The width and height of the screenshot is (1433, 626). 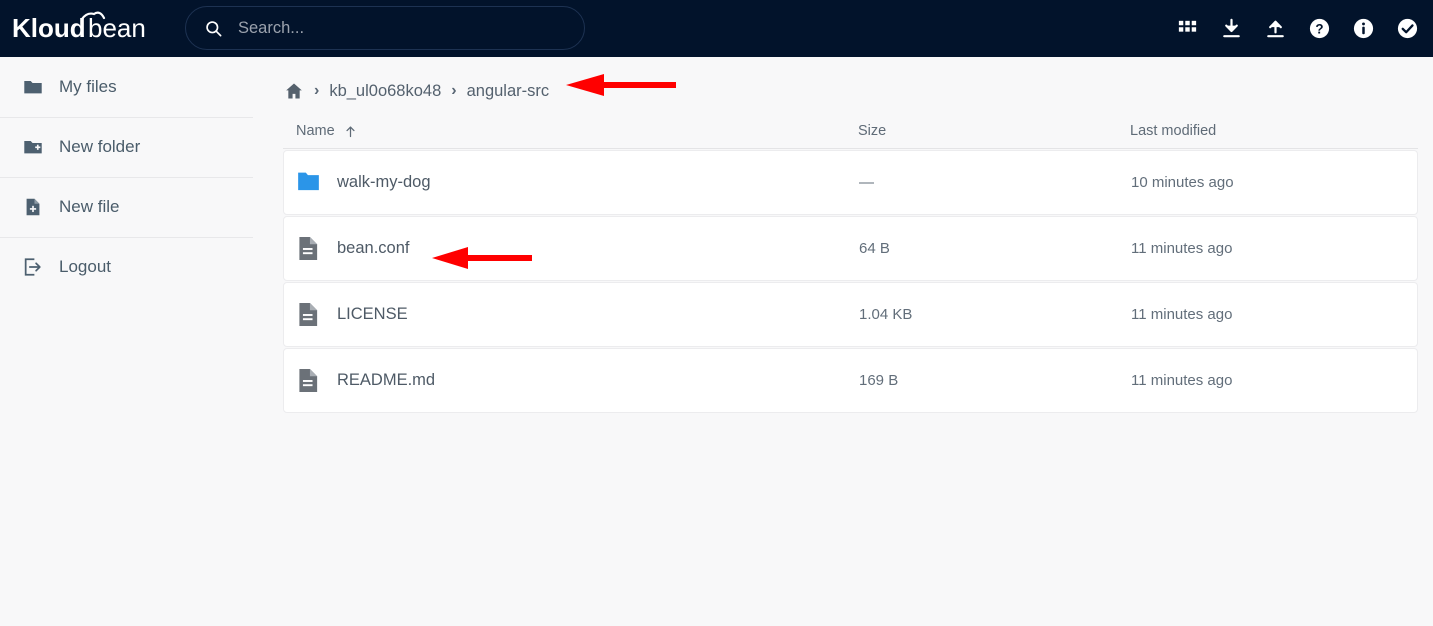 What do you see at coordinates (571, 380) in the screenshot?
I see `file-name-cell: README.md` at bounding box center [571, 380].